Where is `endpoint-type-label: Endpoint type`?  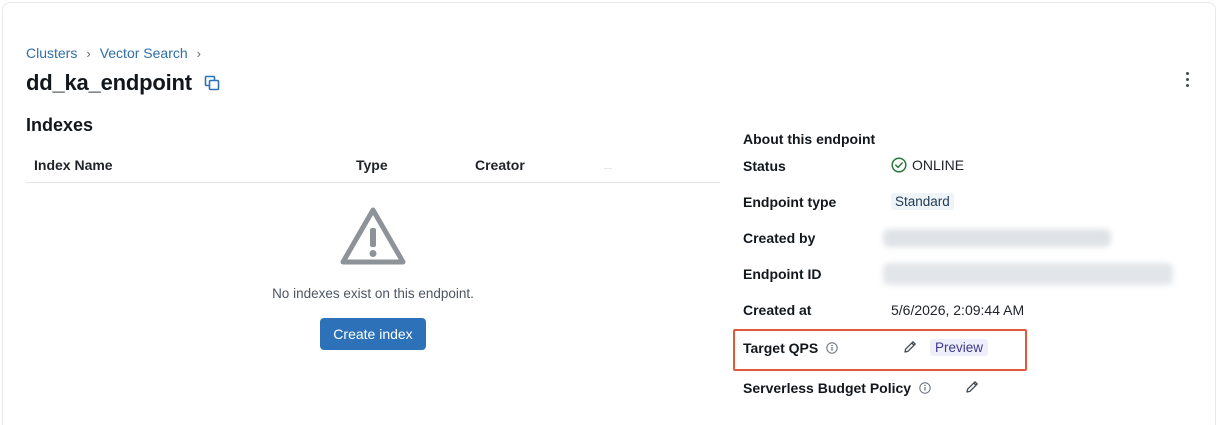
endpoint-type-label: Endpoint type is located at coordinates (790, 202).